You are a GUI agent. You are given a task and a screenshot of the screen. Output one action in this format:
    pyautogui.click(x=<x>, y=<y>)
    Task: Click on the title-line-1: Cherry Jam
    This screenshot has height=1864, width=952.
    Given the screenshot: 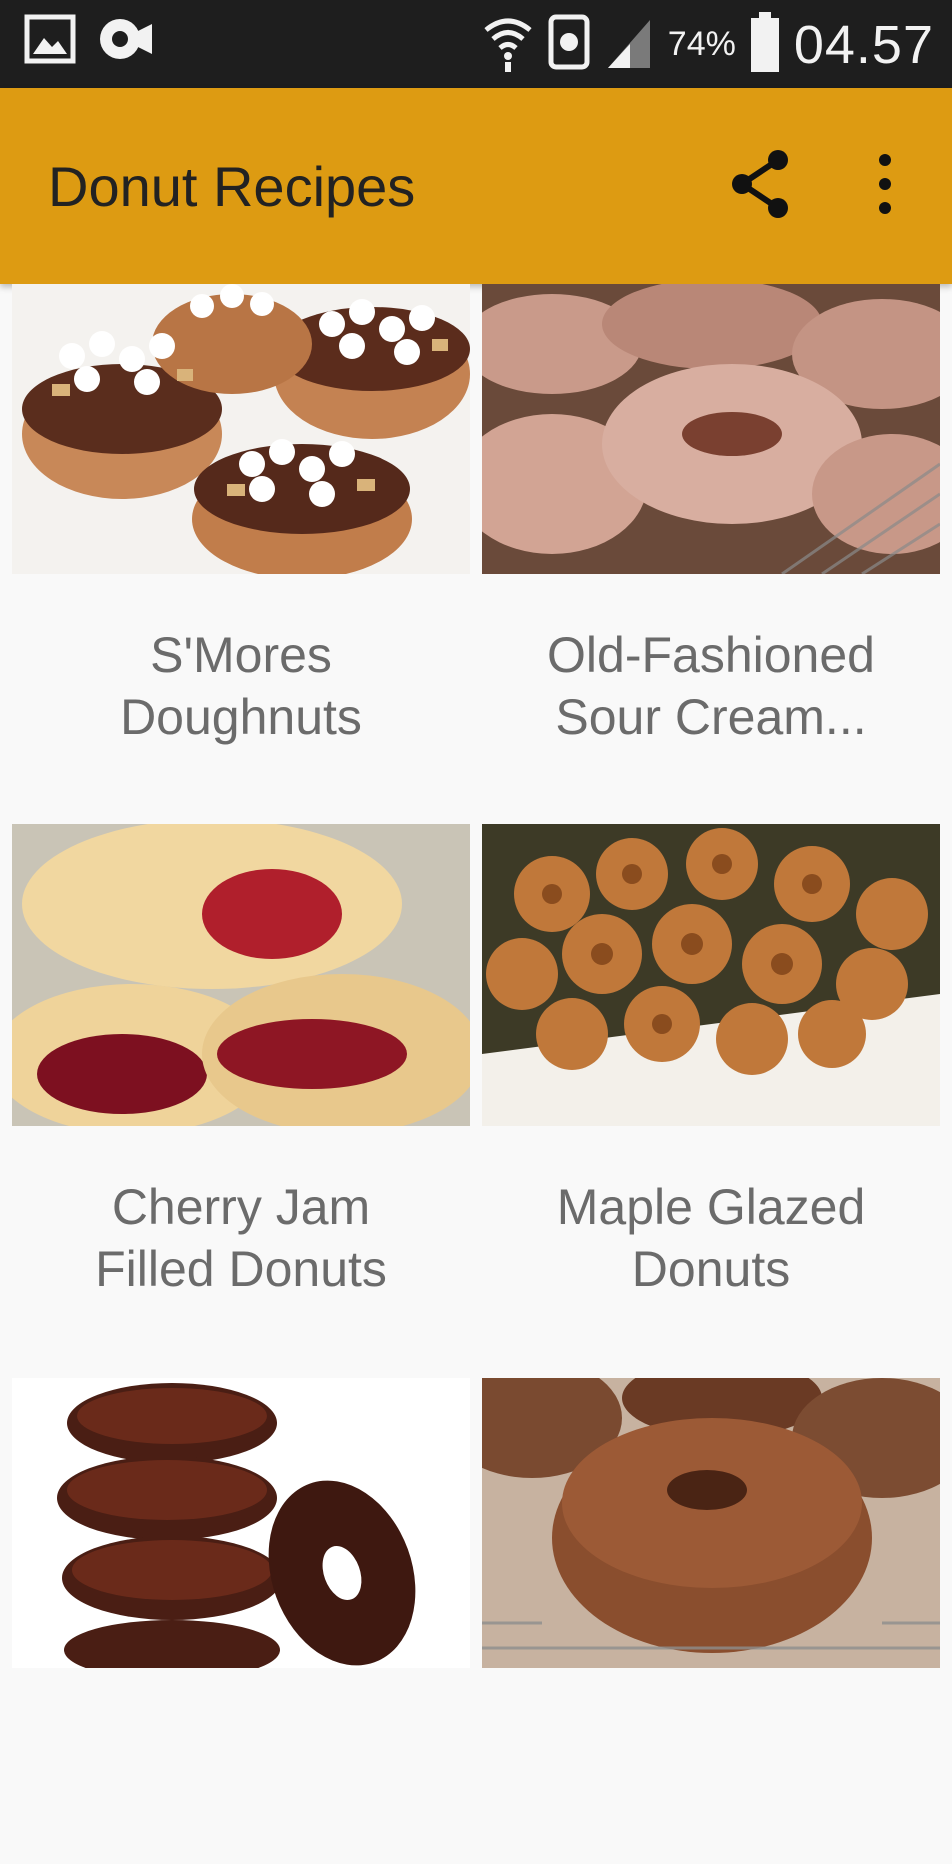 What is the action you would take?
    pyautogui.click(x=241, y=1207)
    